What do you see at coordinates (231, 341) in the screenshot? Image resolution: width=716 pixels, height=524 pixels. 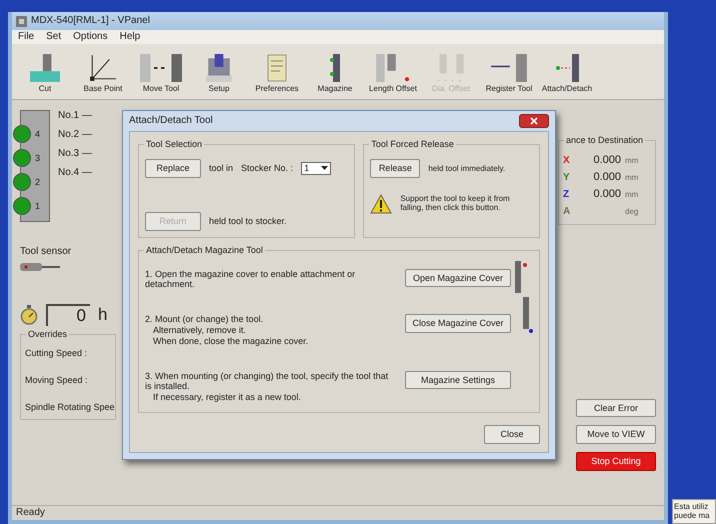 I see `step-text: When done, close the magazine cover.` at bounding box center [231, 341].